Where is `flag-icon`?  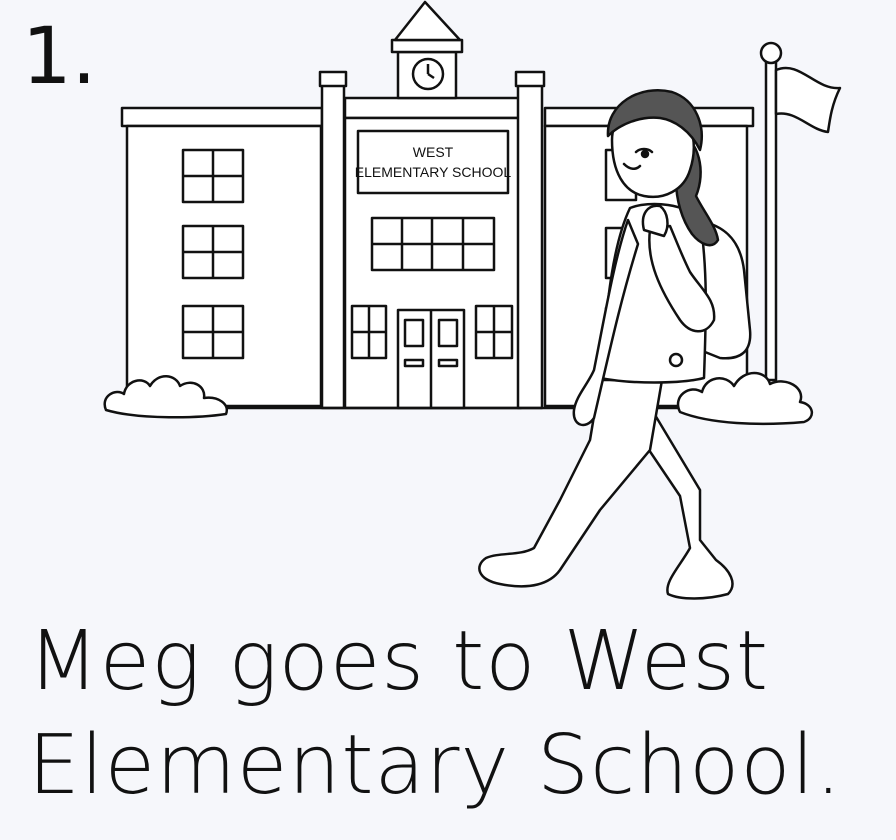 flag-icon is located at coordinates (800, 211).